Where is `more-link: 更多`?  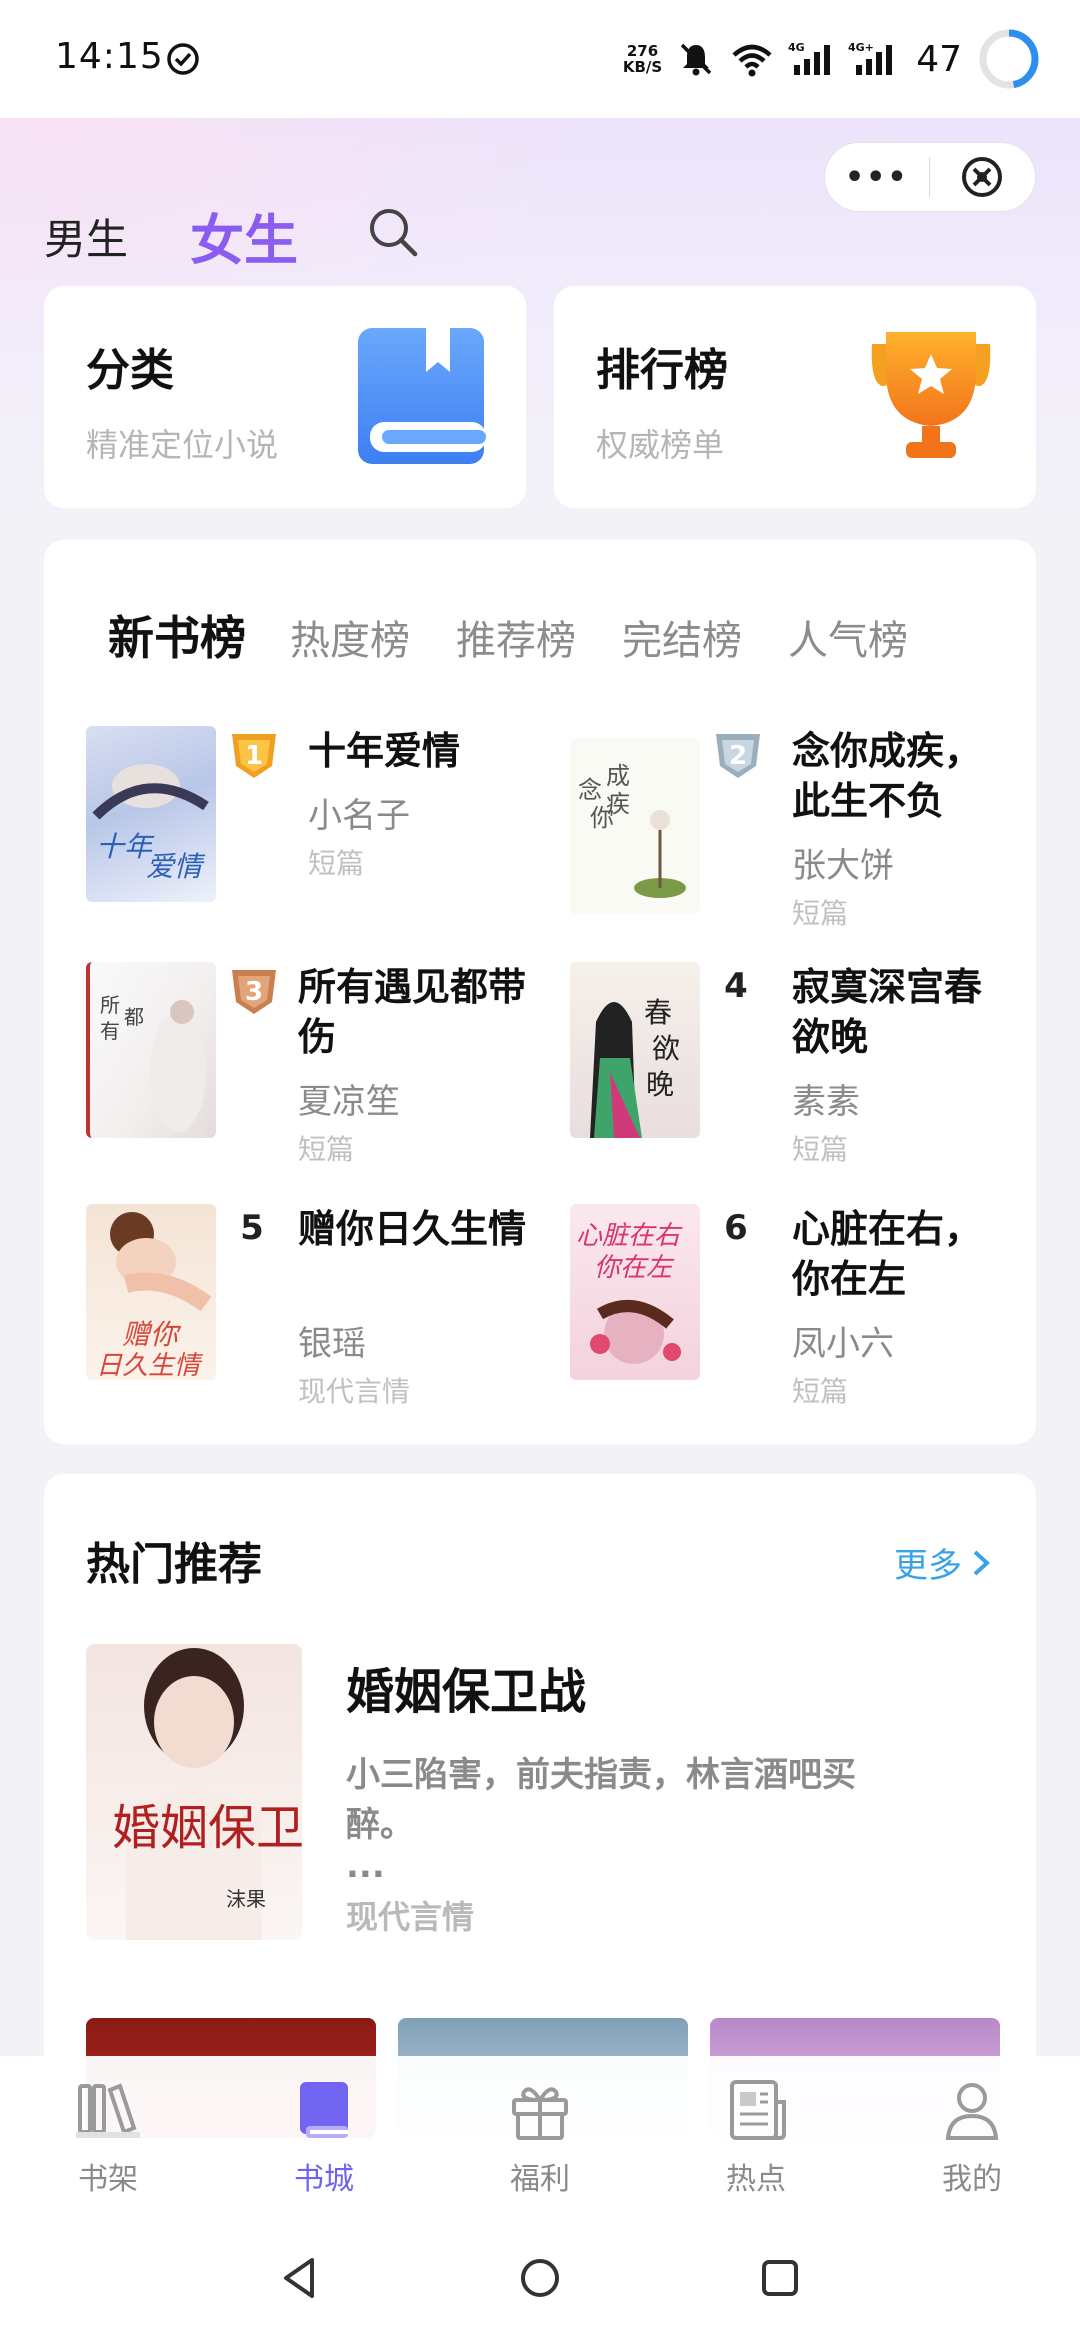 more-link: 更多 is located at coordinates (943, 1562).